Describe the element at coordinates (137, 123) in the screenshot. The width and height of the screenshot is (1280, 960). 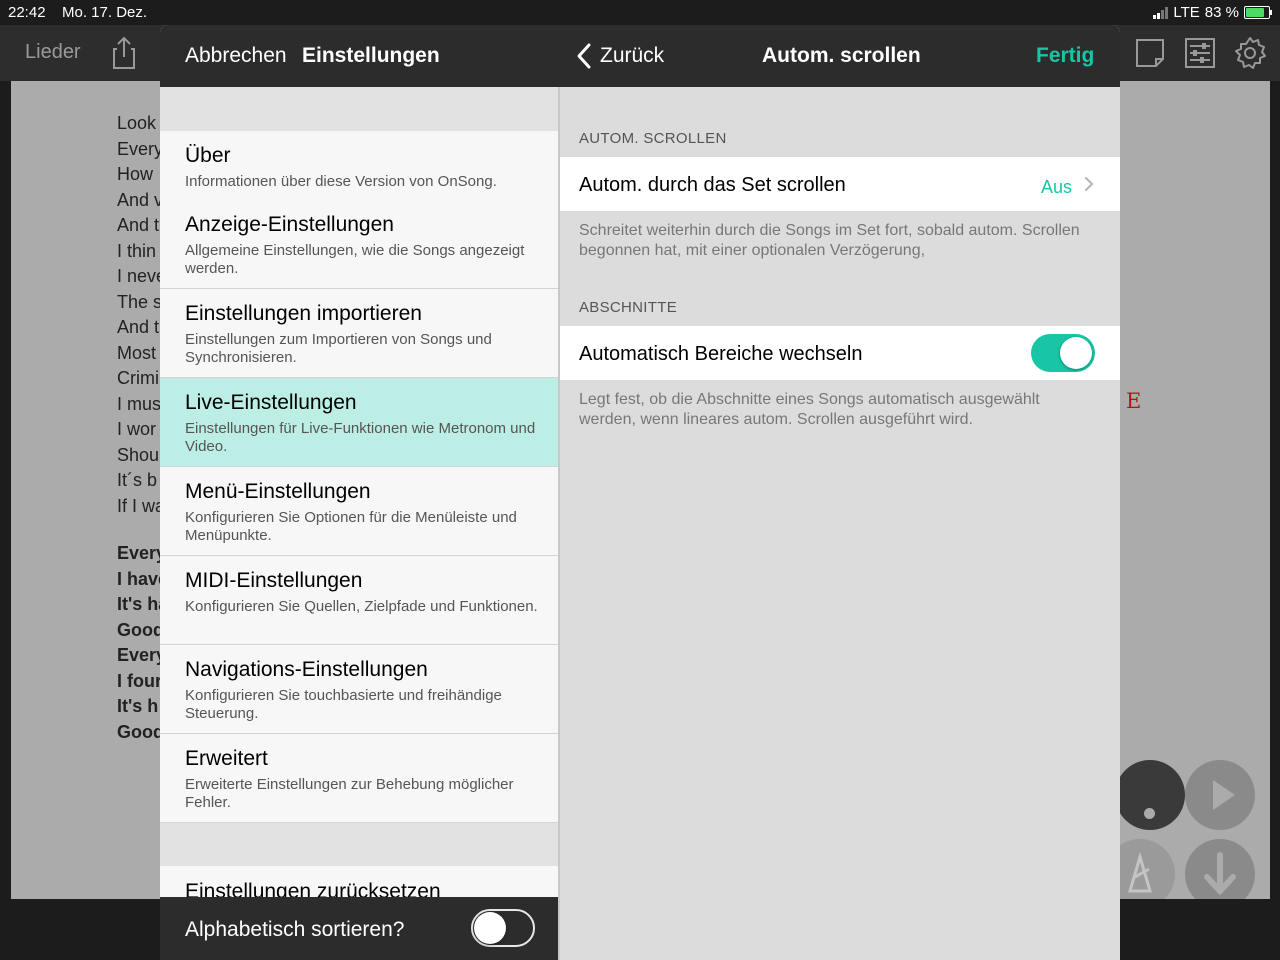
I see `lyric-line: Look` at that location.